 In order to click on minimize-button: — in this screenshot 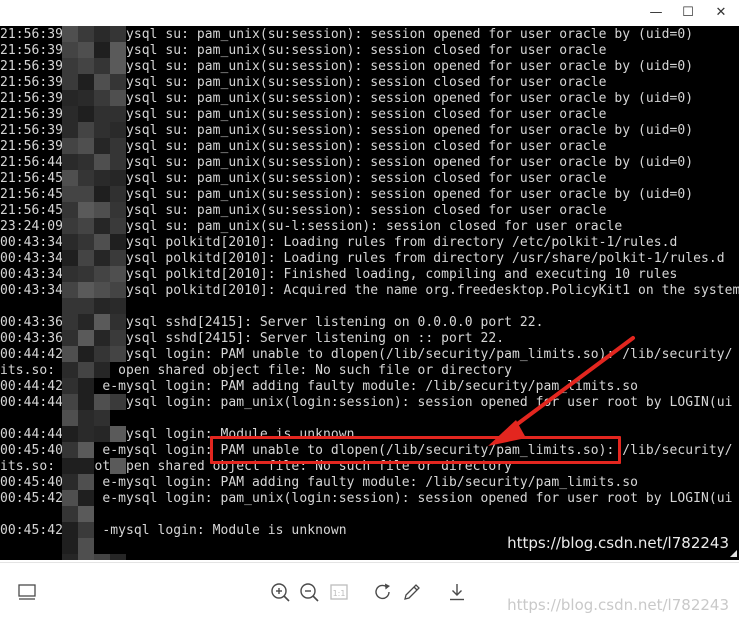, I will do `click(656, 13)`.